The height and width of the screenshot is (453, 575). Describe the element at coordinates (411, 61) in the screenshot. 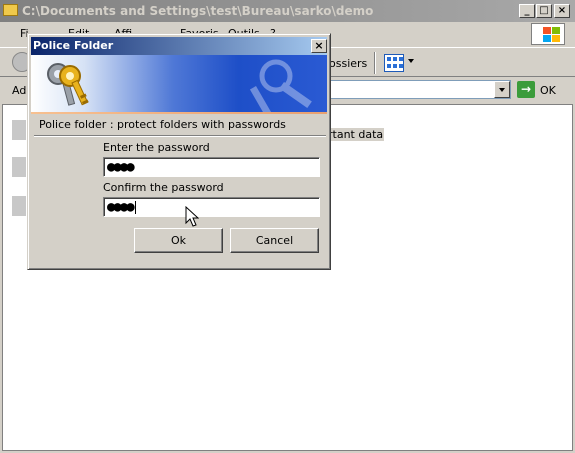

I see `chevron-down-icon` at that location.